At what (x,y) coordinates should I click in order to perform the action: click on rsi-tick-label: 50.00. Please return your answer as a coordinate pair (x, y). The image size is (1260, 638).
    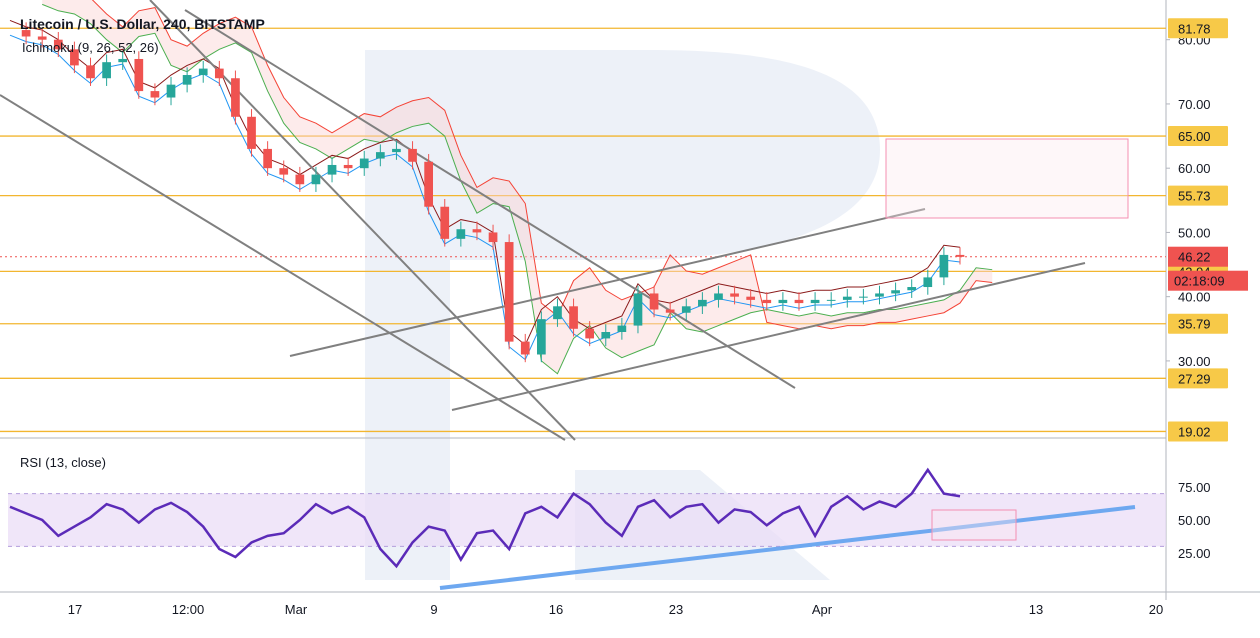
    Looking at the image, I should click on (1194, 520).